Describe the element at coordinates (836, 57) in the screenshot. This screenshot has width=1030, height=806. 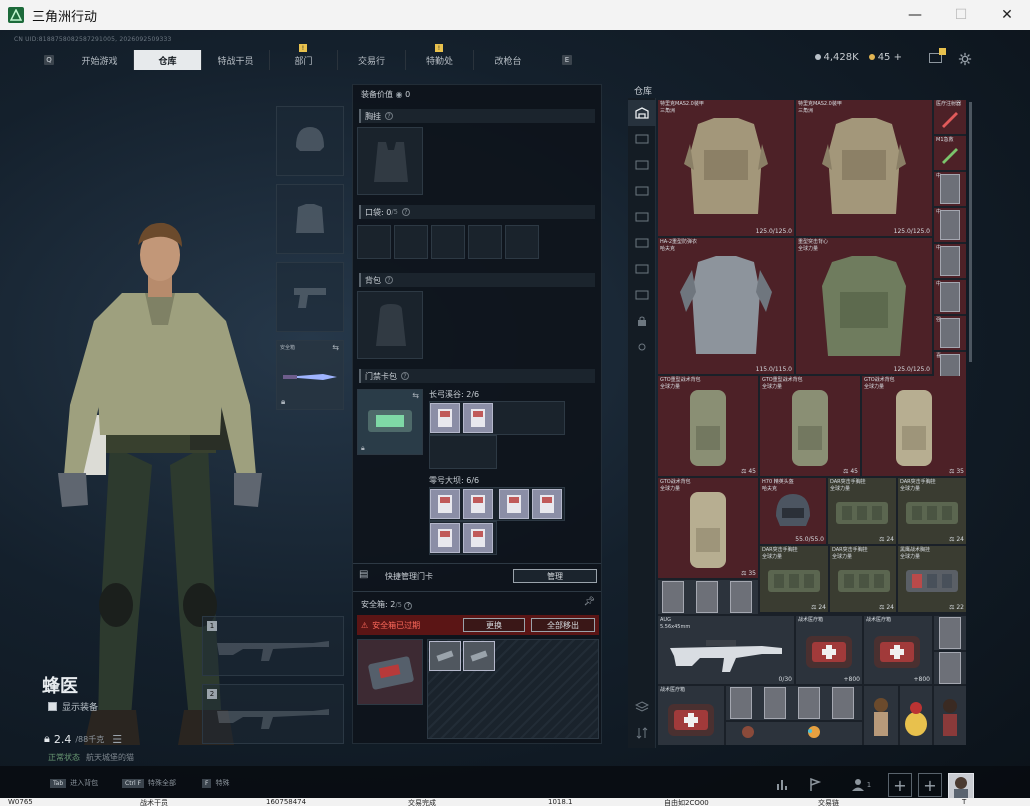
I see `currency-coins: 4,428K` at that location.